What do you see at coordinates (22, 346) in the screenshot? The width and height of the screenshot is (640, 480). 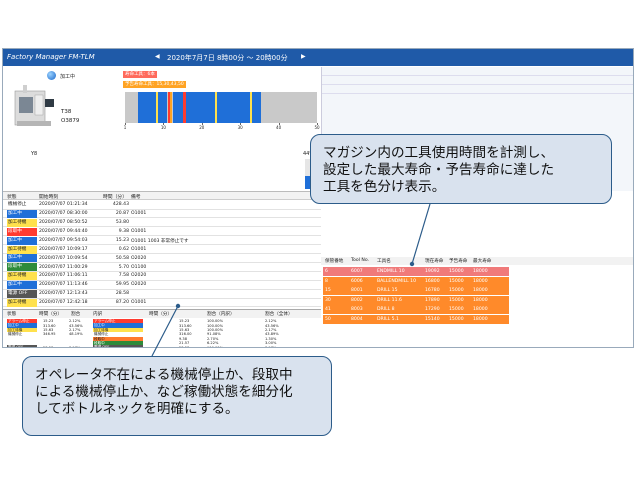 I see `summary-status: 電源 OFF` at bounding box center [22, 346].